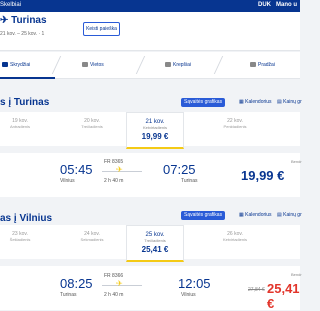 The height and width of the screenshot is (311, 320). Describe the element at coordinates (85, 65) in the screenshot. I see `seat-icon` at that location.